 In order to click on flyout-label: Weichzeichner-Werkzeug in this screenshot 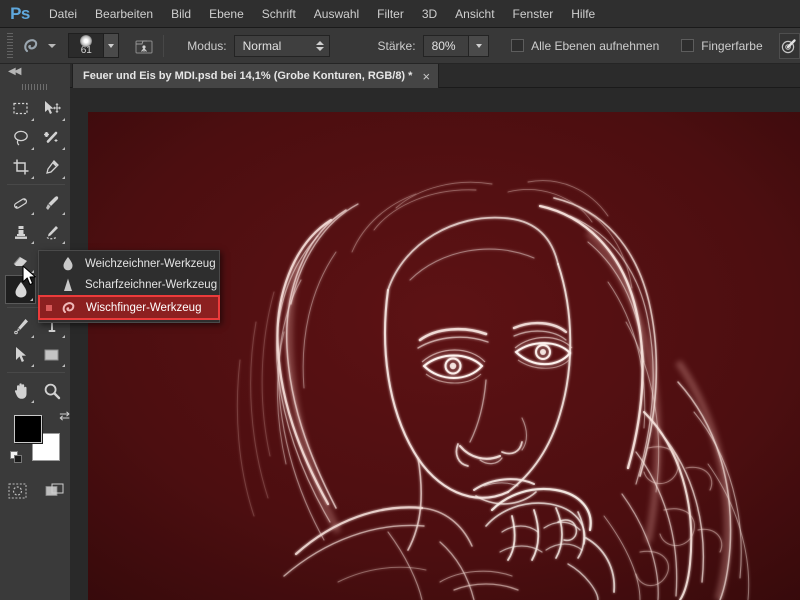, I will do `click(150, 263)`.